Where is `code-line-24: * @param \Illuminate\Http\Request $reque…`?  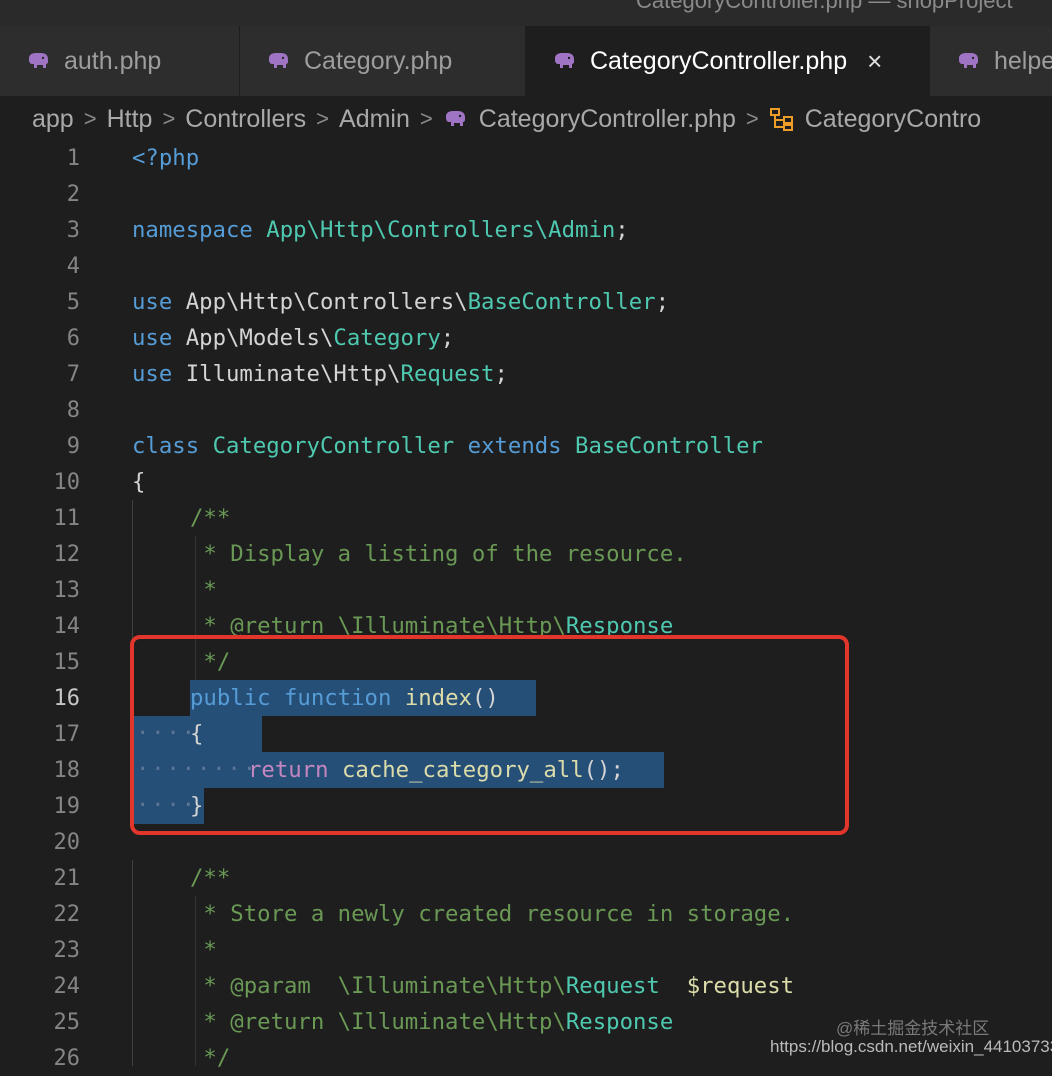
code-line-24: * @param \Illuminate\Http\Request $reque… is located at coordinates (492, 986).